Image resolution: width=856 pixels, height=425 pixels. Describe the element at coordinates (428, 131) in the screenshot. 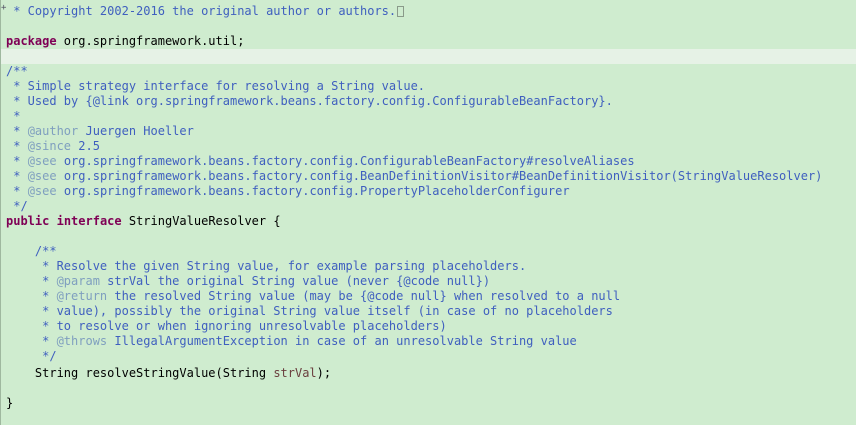

I see `code-line-9: * @author Juergen Hoeller` at that location.